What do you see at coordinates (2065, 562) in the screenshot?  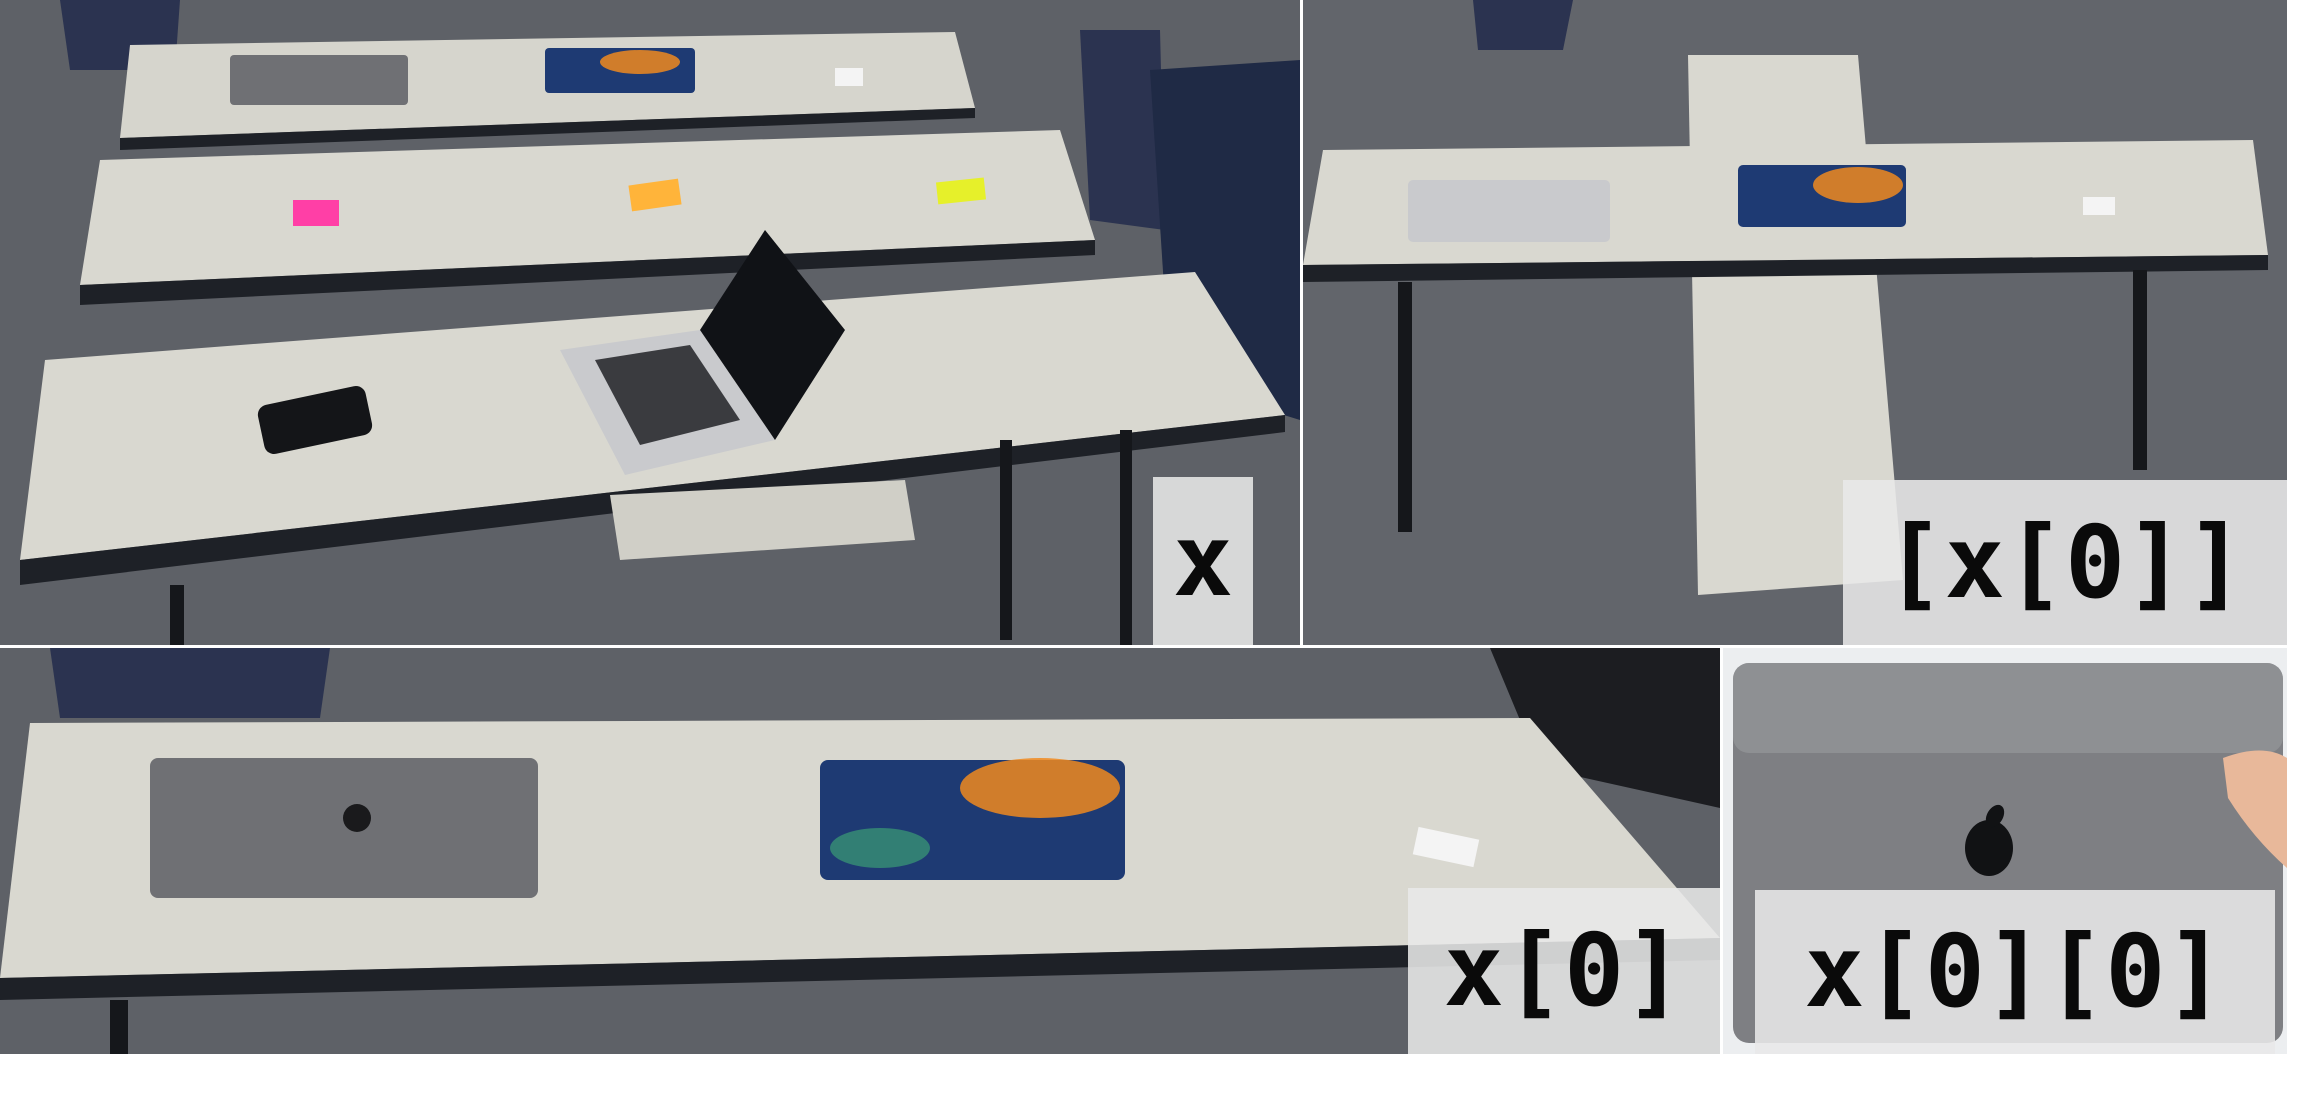 I see `panel-label: [x[0]]` at bounding box center [2065, 562].